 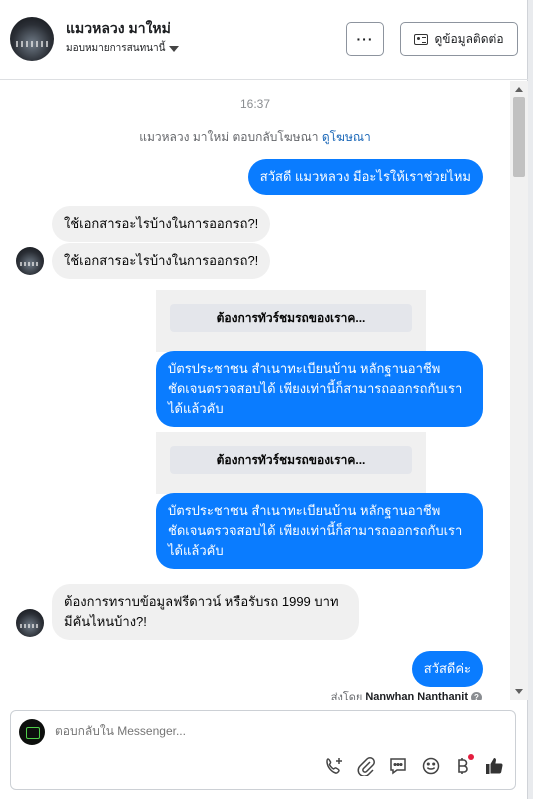 I want to click on scroll-down-icon, so click(x=519, y=691).